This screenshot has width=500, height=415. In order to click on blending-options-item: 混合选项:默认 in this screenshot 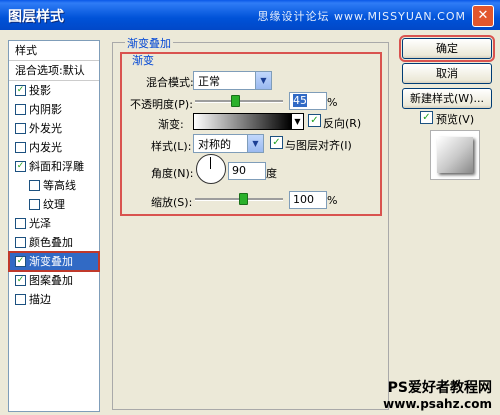, I will do `click(54, 71)`.